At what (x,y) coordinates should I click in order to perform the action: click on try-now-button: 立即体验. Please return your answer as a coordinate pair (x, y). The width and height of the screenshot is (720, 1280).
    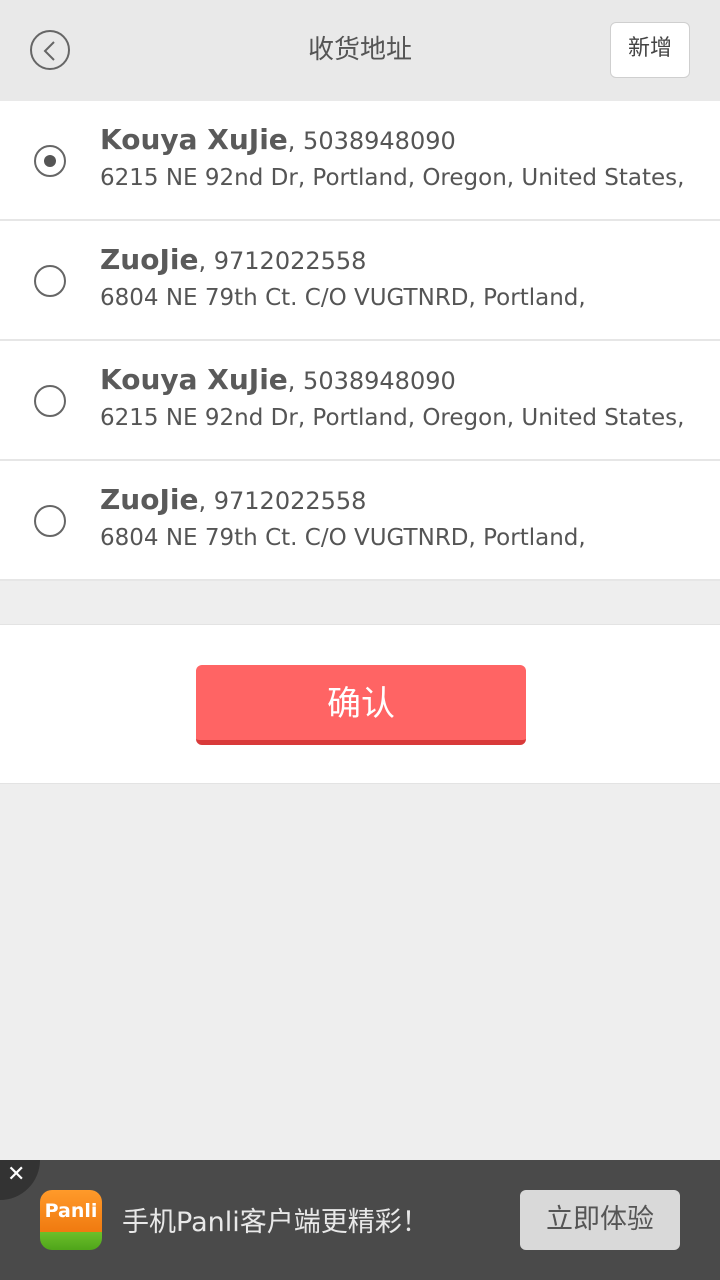
    Looking at the image, I should click on (600, 1220).